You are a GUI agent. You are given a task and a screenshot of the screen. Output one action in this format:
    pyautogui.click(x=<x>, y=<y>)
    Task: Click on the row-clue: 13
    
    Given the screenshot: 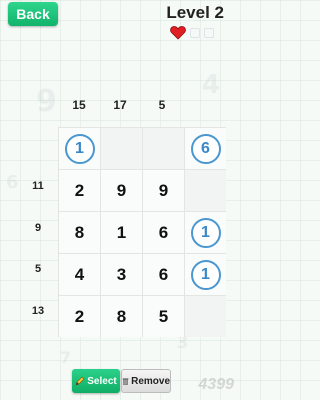 What is the action you would take?
    pyautogui.click(x=38, y=311)
    